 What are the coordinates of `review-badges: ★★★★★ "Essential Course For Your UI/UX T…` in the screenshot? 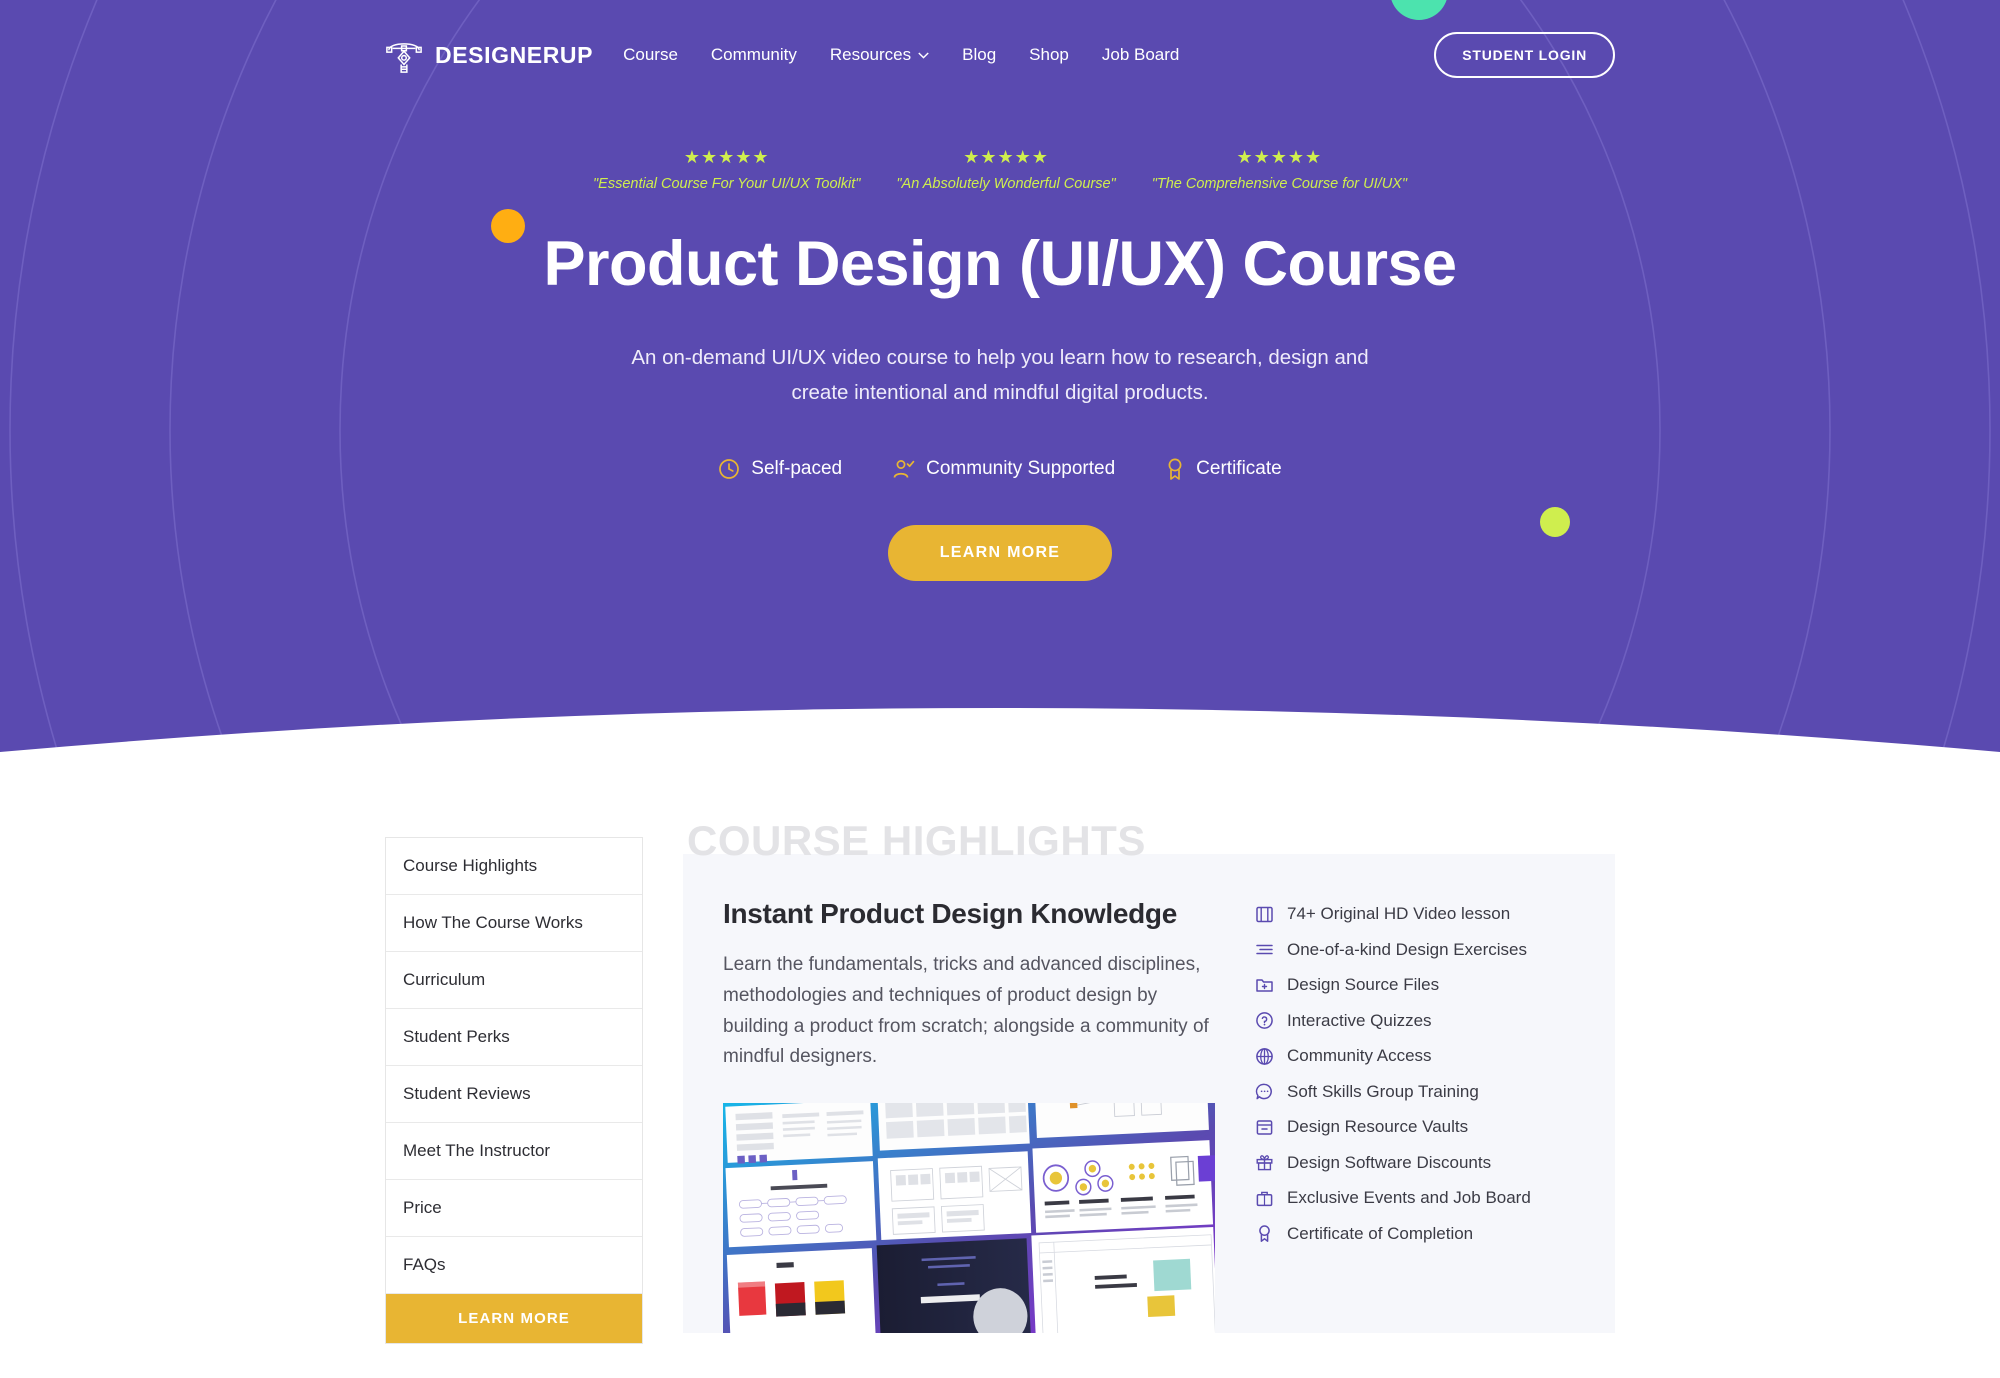 It's located at (1000, 170).